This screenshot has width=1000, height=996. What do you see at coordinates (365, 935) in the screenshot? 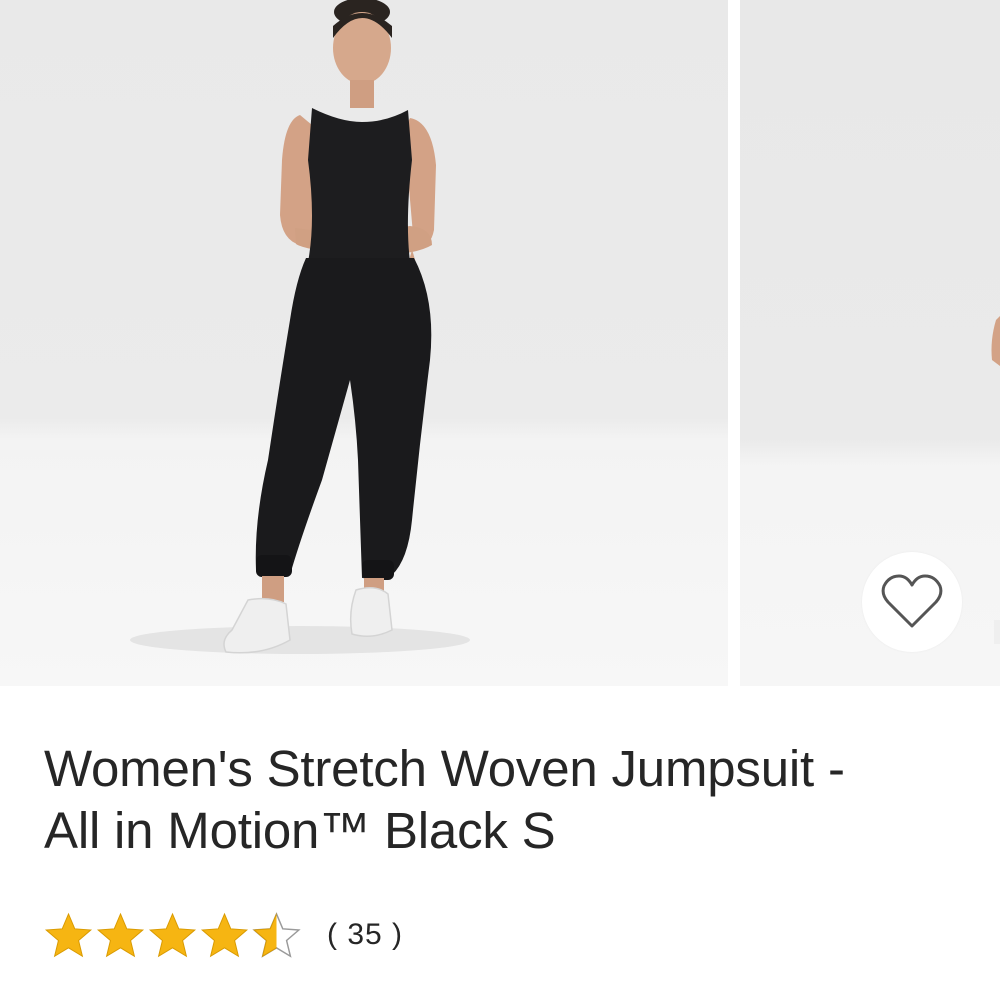
I see `review-count: ( 35 )` at bounding box center [365, 935].